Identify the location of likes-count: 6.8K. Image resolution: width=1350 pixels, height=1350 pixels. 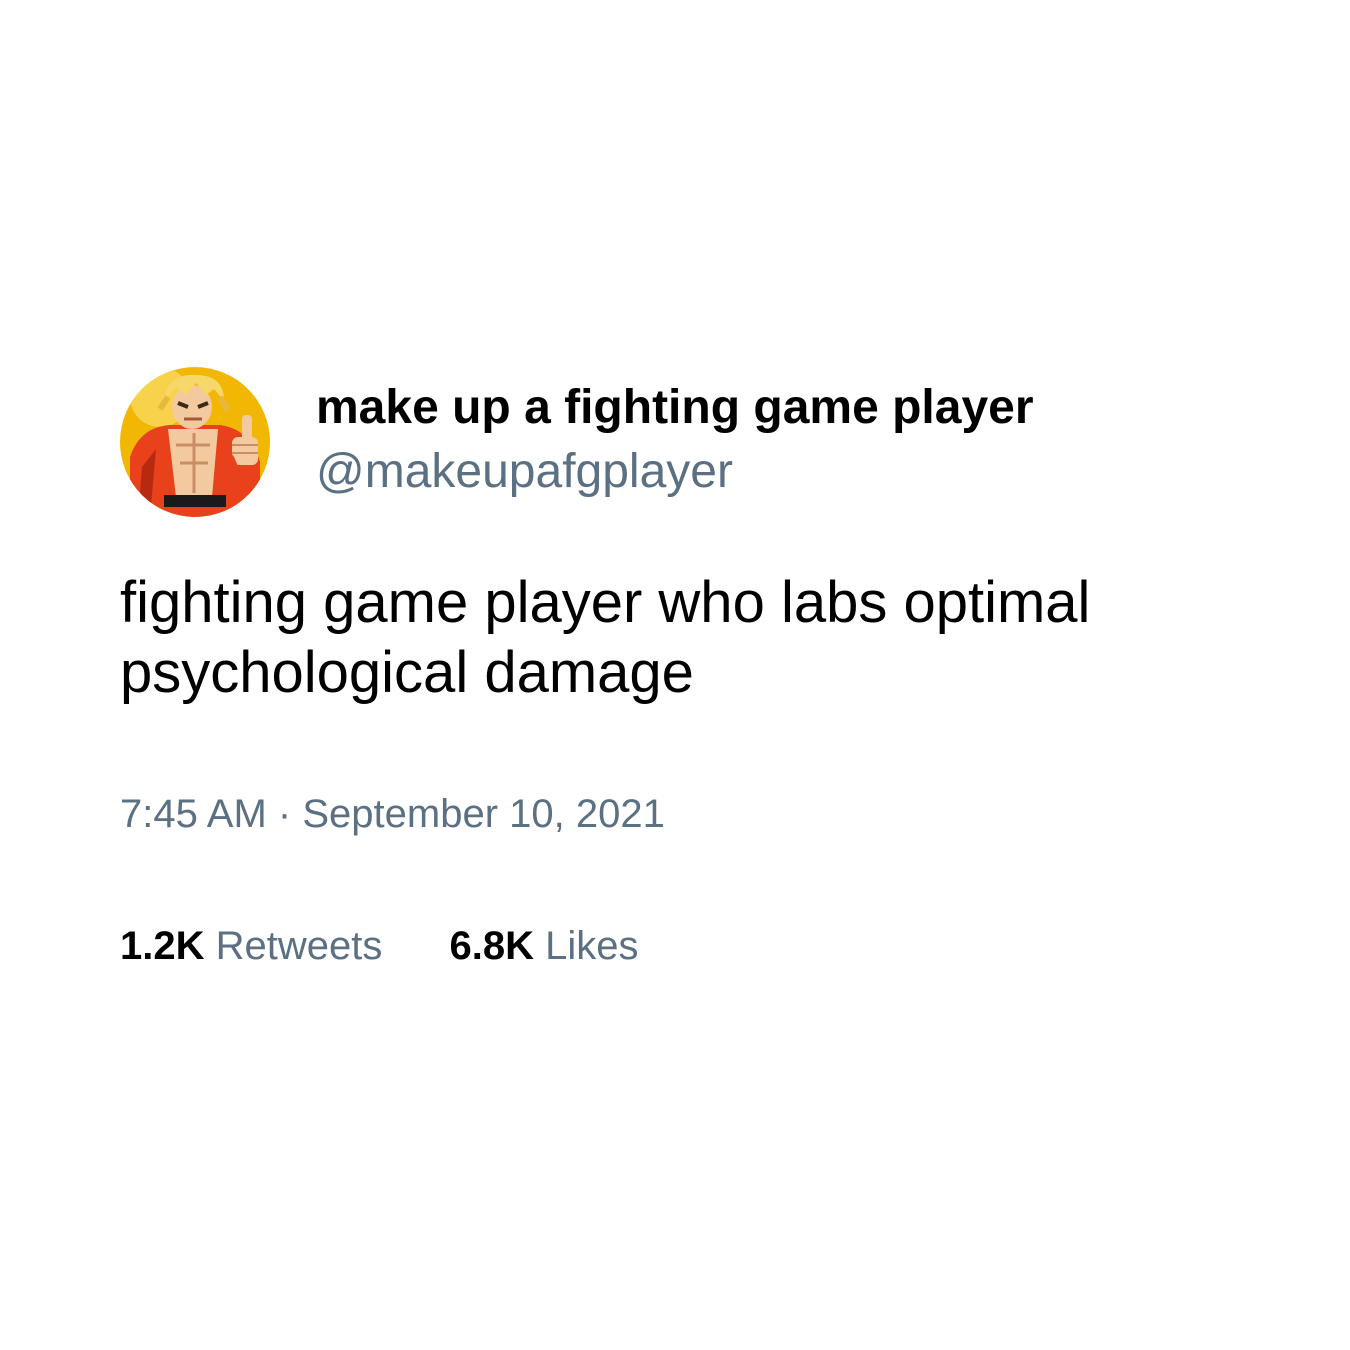
(492, 946).